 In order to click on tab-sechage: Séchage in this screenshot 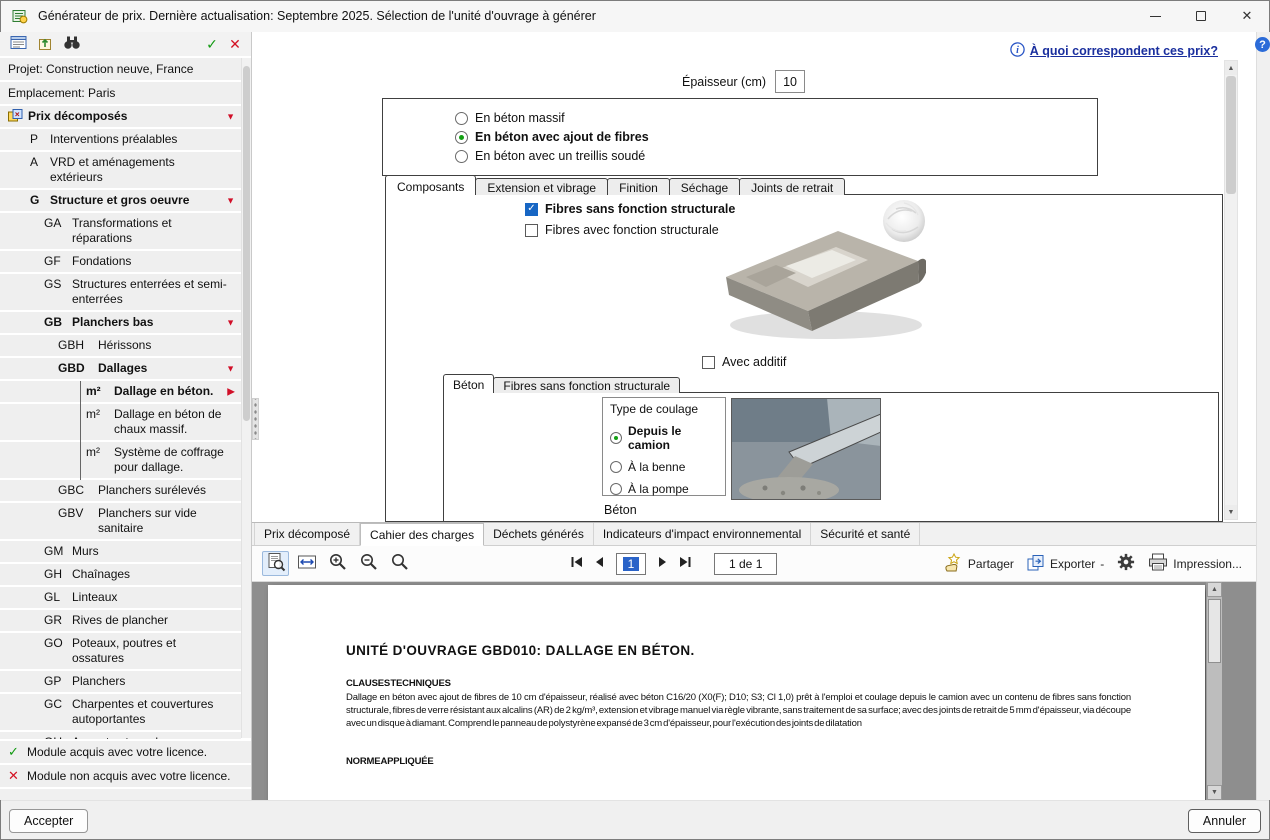, I will do `click(704, 186)`.